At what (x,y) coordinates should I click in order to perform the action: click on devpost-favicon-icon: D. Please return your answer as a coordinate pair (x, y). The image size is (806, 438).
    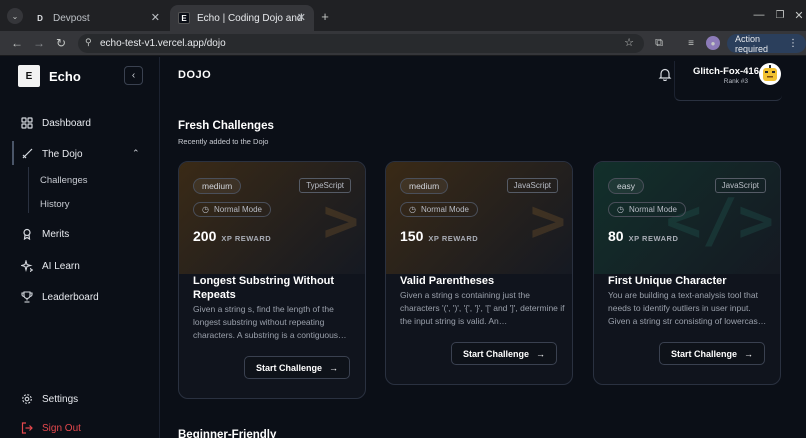
    Looking at the image, I should click on (40, 18).